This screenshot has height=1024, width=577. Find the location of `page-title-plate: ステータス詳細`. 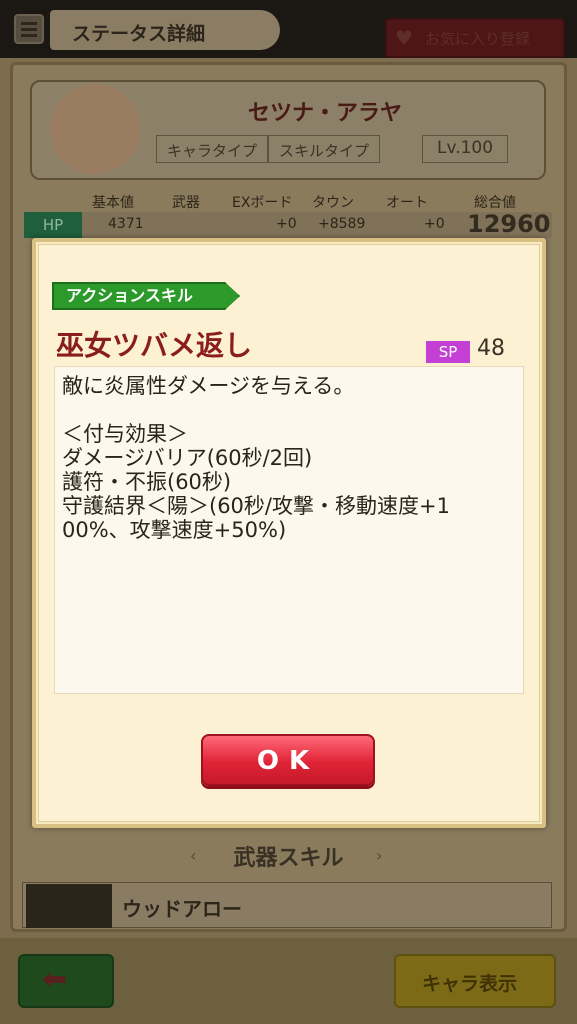

page-title-plate: ステータス詳細 is located at coordinates (165, 30).